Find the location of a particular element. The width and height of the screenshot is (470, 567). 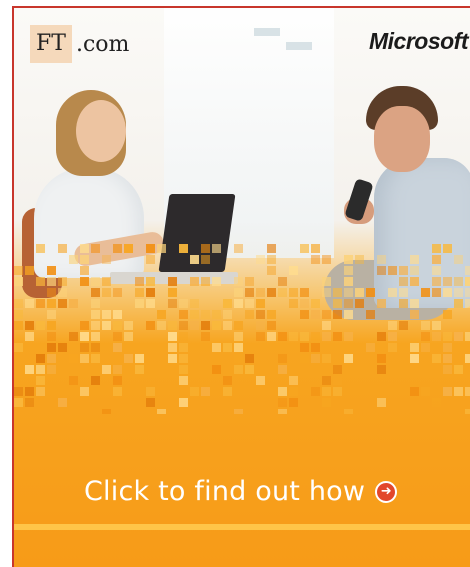

ft-logo-box: FT is located at coordinates (51, 44).